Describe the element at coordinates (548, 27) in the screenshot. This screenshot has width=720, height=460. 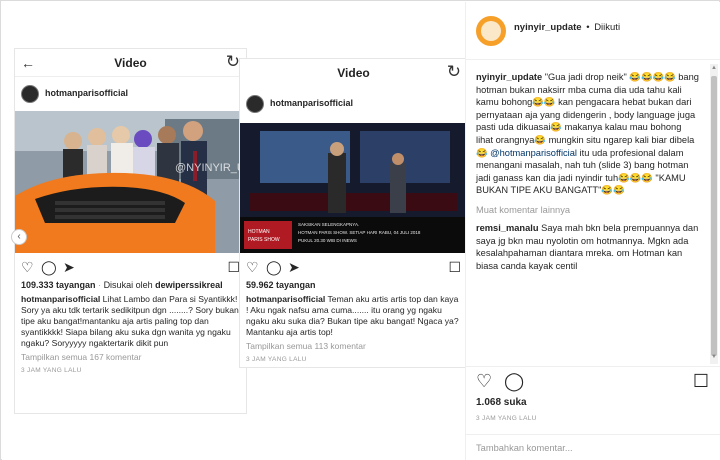
I see `author-username: nyinyir_update` at that location.